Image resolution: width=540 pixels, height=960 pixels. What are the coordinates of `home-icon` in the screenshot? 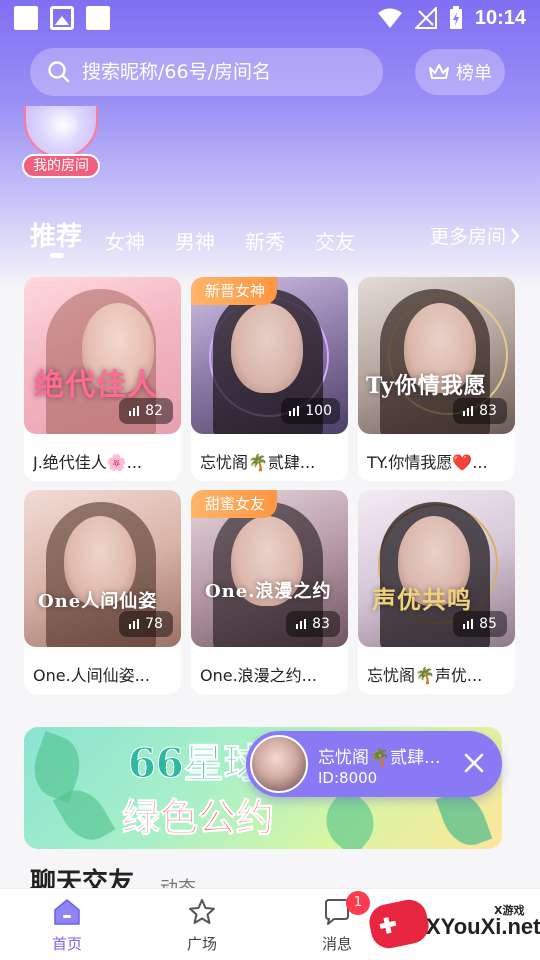 It's located at (67, 912).